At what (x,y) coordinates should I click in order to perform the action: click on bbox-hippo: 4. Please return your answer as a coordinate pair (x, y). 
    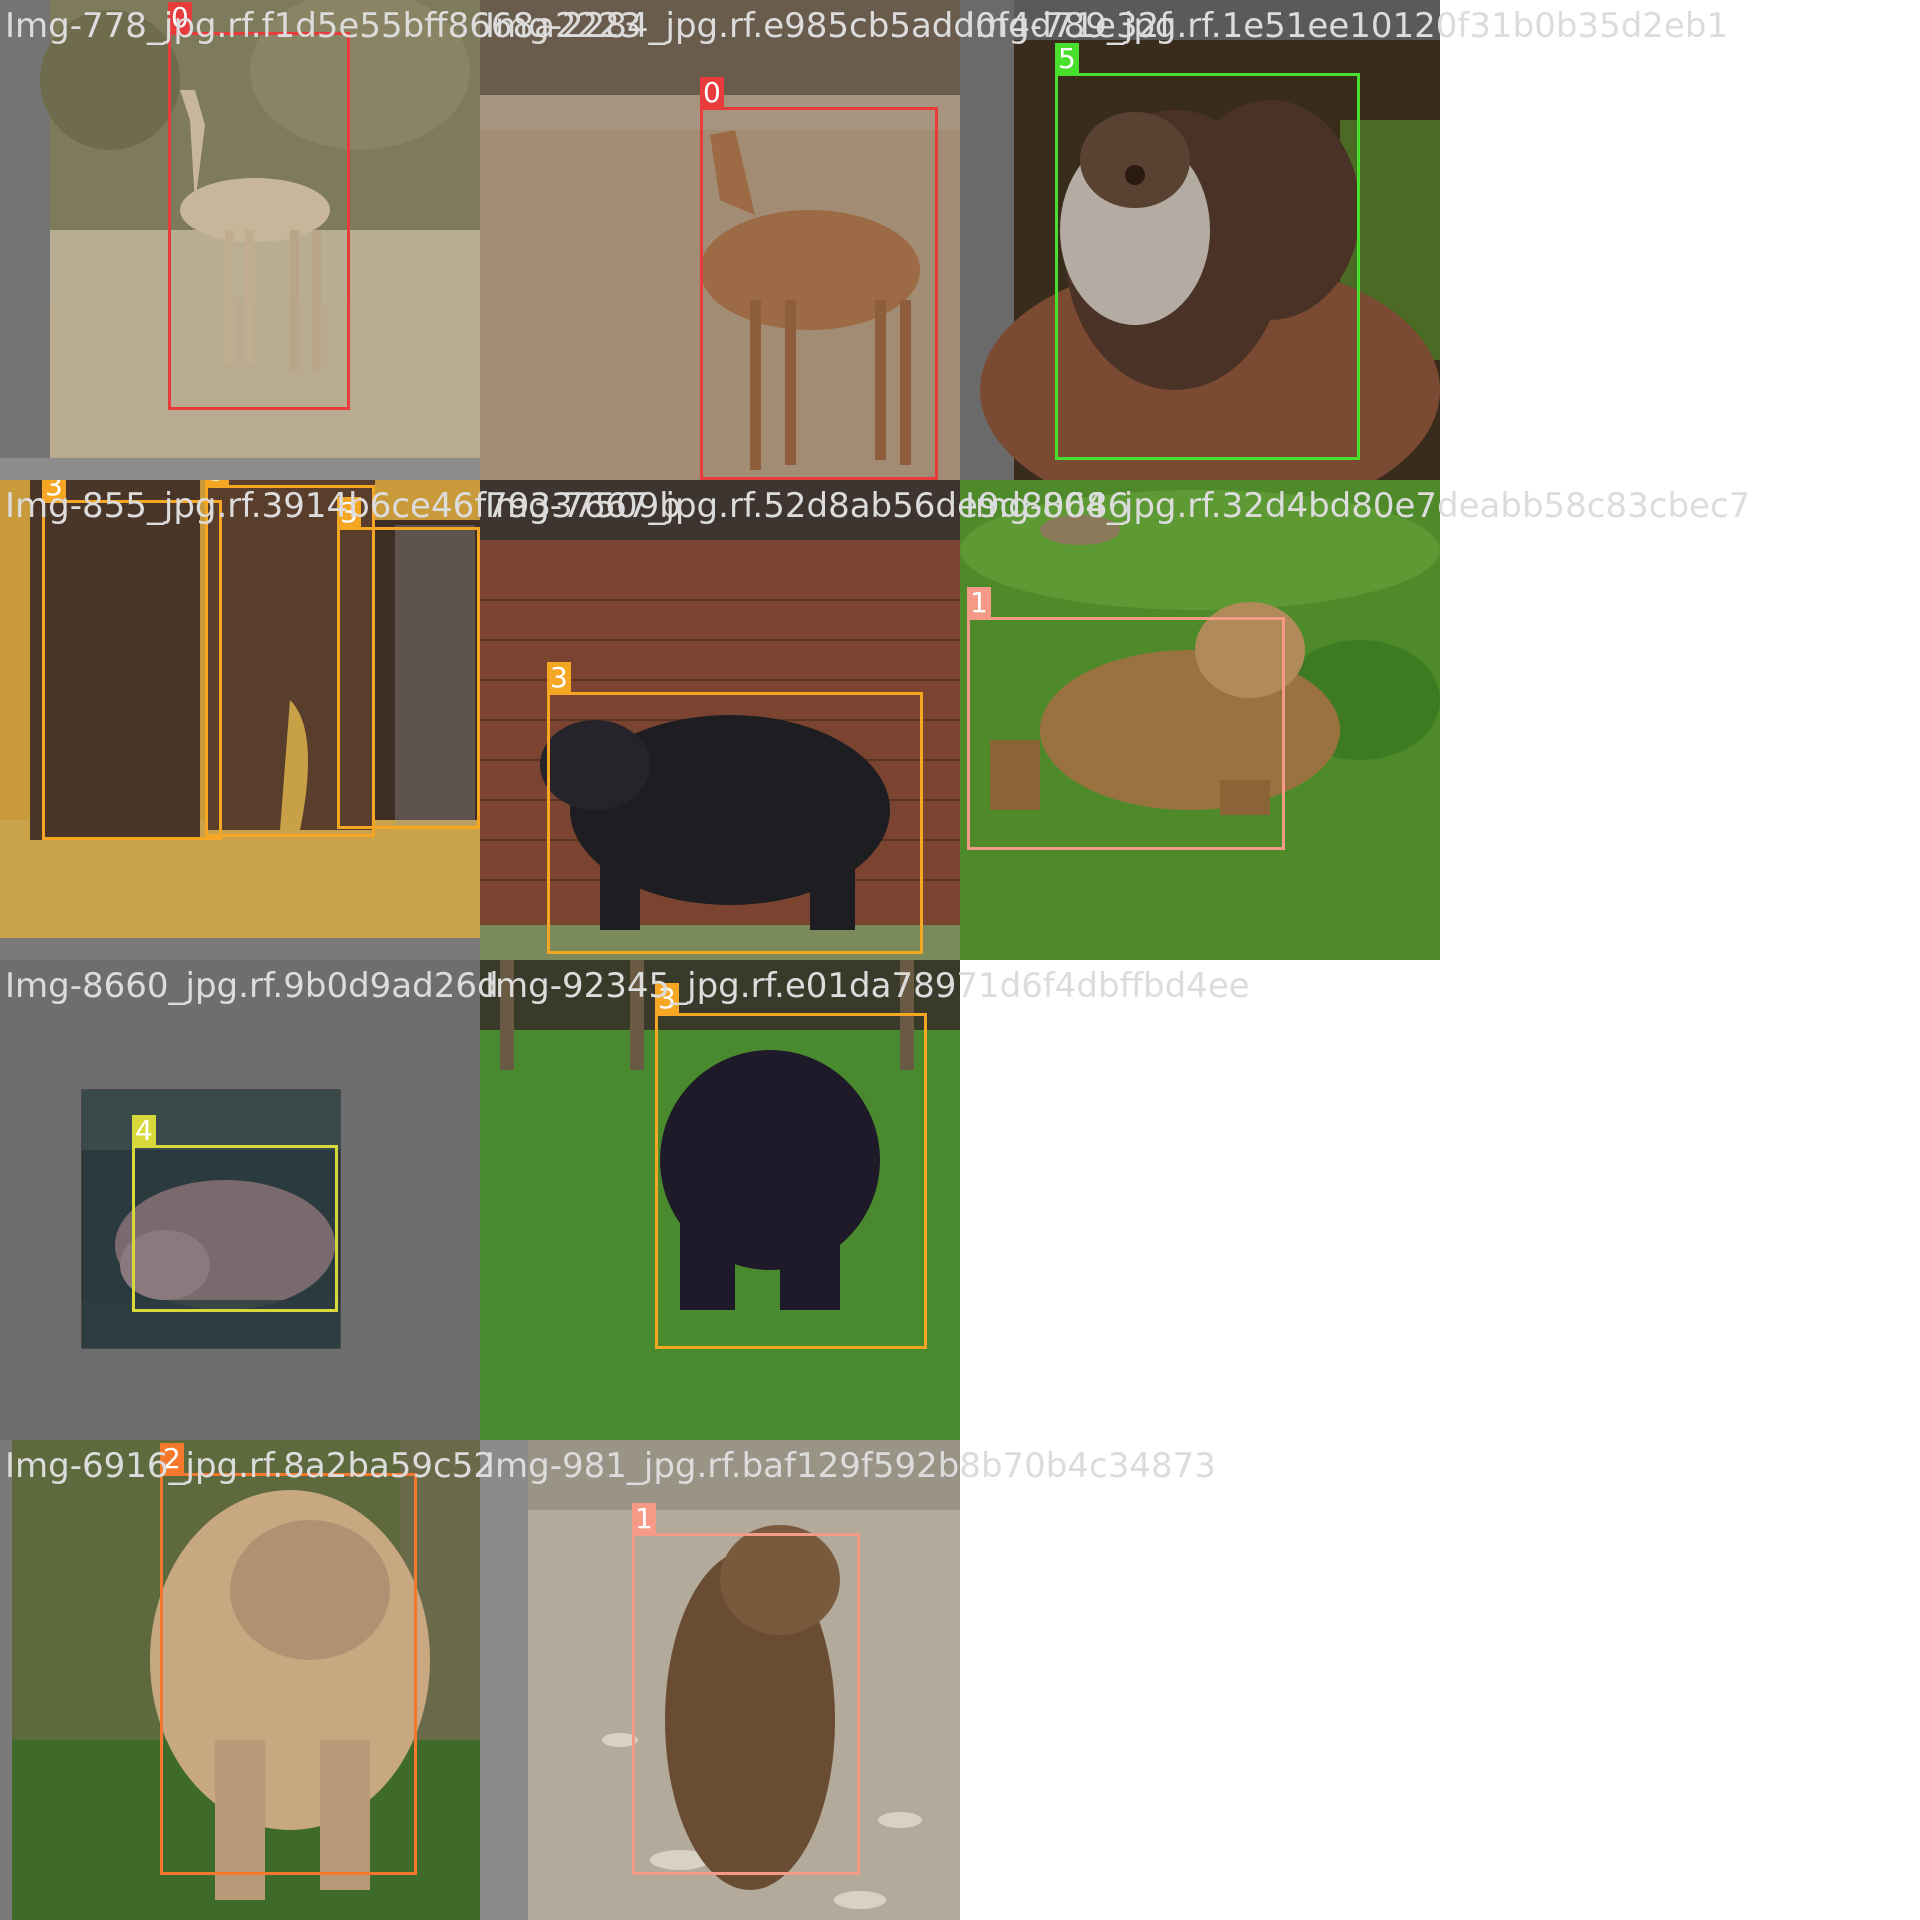
    Looking at the image, I should click on (235, 1213).